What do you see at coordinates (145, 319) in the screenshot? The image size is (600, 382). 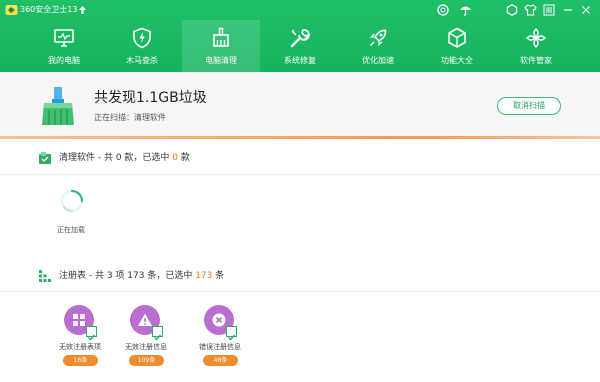 I see `warning-icon` at bounding box center [145, 319].